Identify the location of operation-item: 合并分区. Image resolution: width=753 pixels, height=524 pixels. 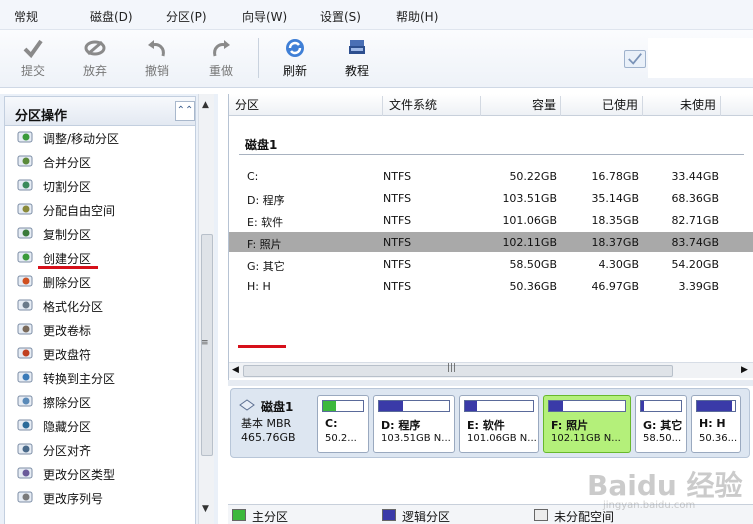
(100, 162).